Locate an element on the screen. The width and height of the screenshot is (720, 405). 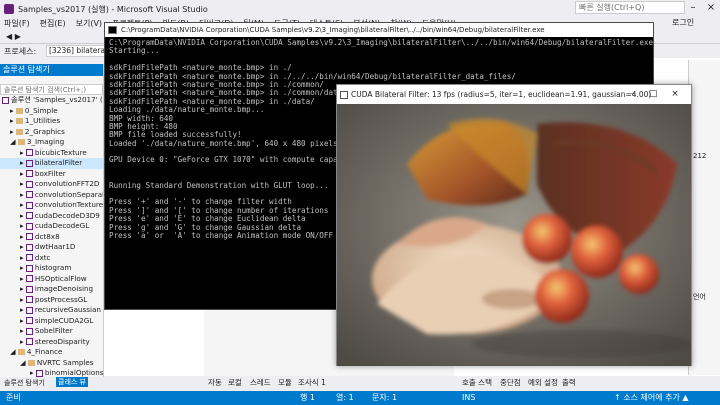
tab-watch1: 조사식 1 is located at coordinates (312, 382).